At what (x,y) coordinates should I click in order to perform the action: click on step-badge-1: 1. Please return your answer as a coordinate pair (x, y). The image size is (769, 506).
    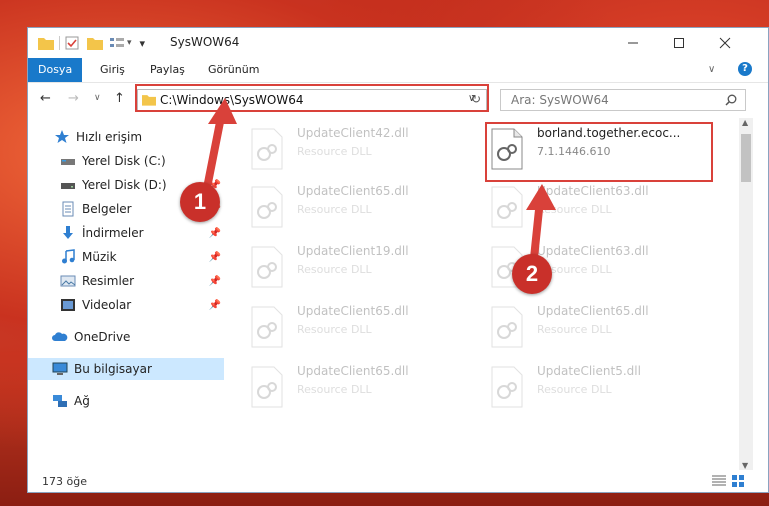
    Looking at the image, I should click on (200, 202).